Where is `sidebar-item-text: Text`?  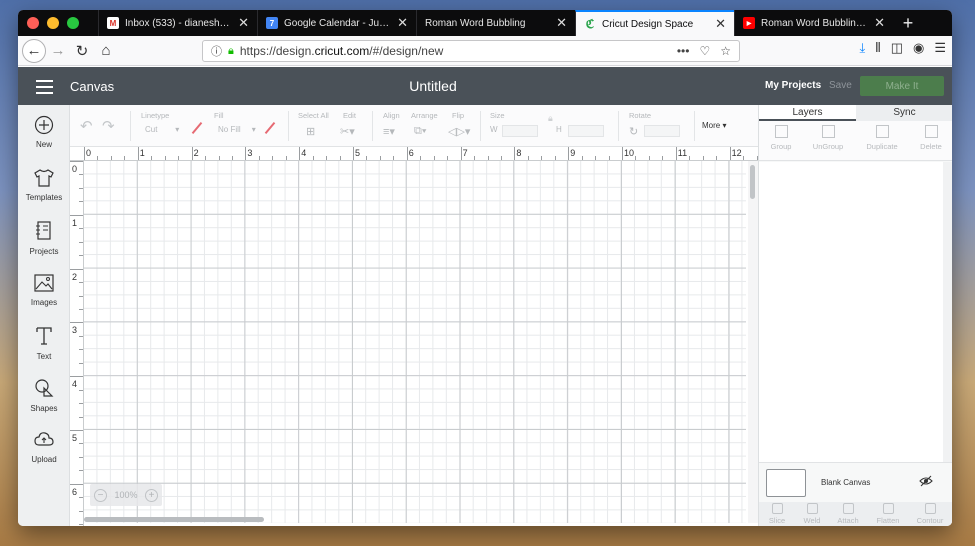 sidebar-item-text: Text is located at coordinates (44, 343).